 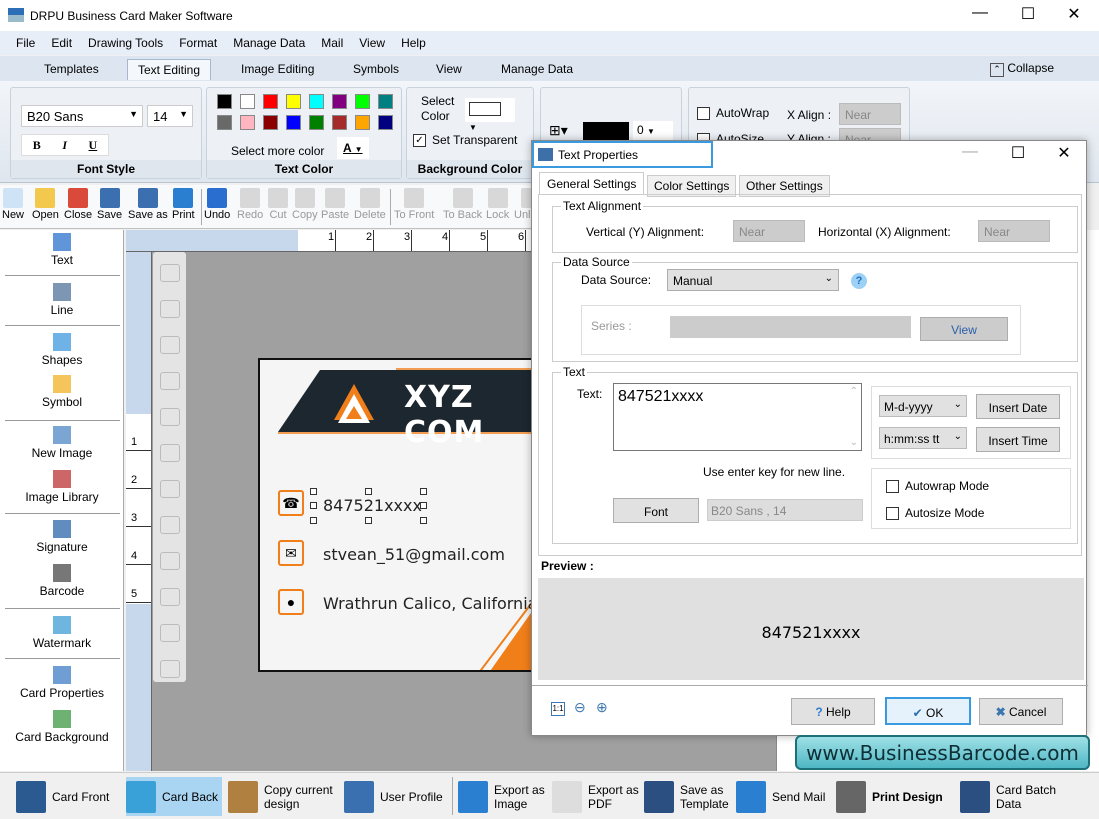 What do you see at coordinates (465, 140) in the screenshot?
I see `set-transparent-checkbox: ✓ Set Transparent` at bounding box center [465, 140].